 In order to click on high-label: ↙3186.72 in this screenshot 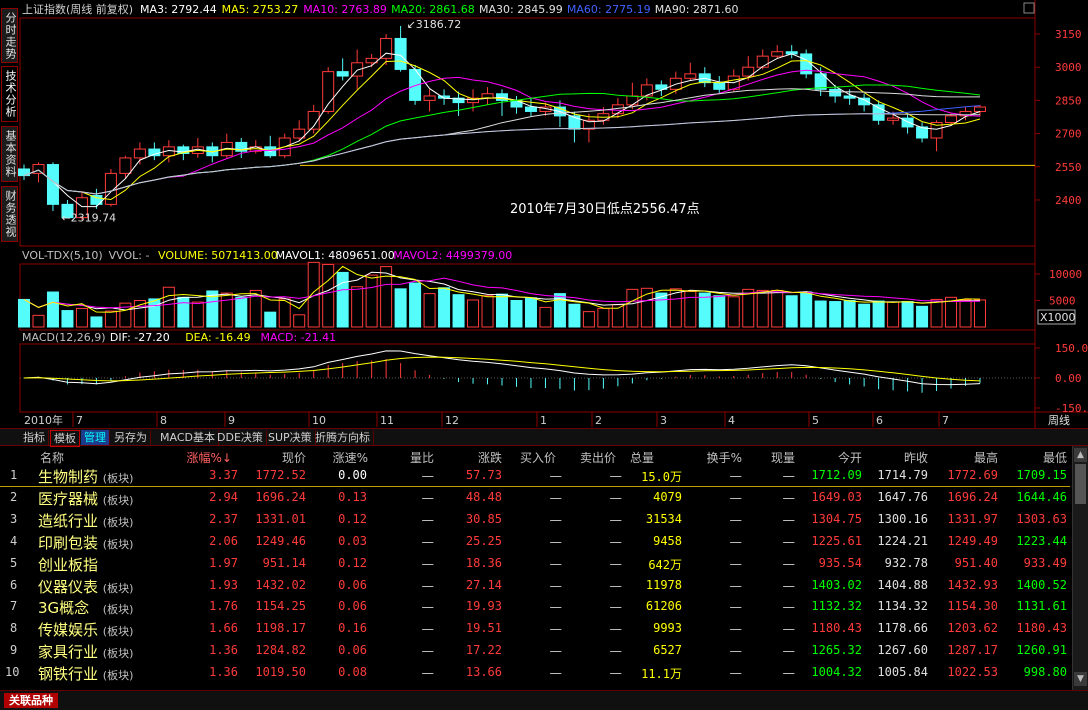, I will do `click(434, 24)`.